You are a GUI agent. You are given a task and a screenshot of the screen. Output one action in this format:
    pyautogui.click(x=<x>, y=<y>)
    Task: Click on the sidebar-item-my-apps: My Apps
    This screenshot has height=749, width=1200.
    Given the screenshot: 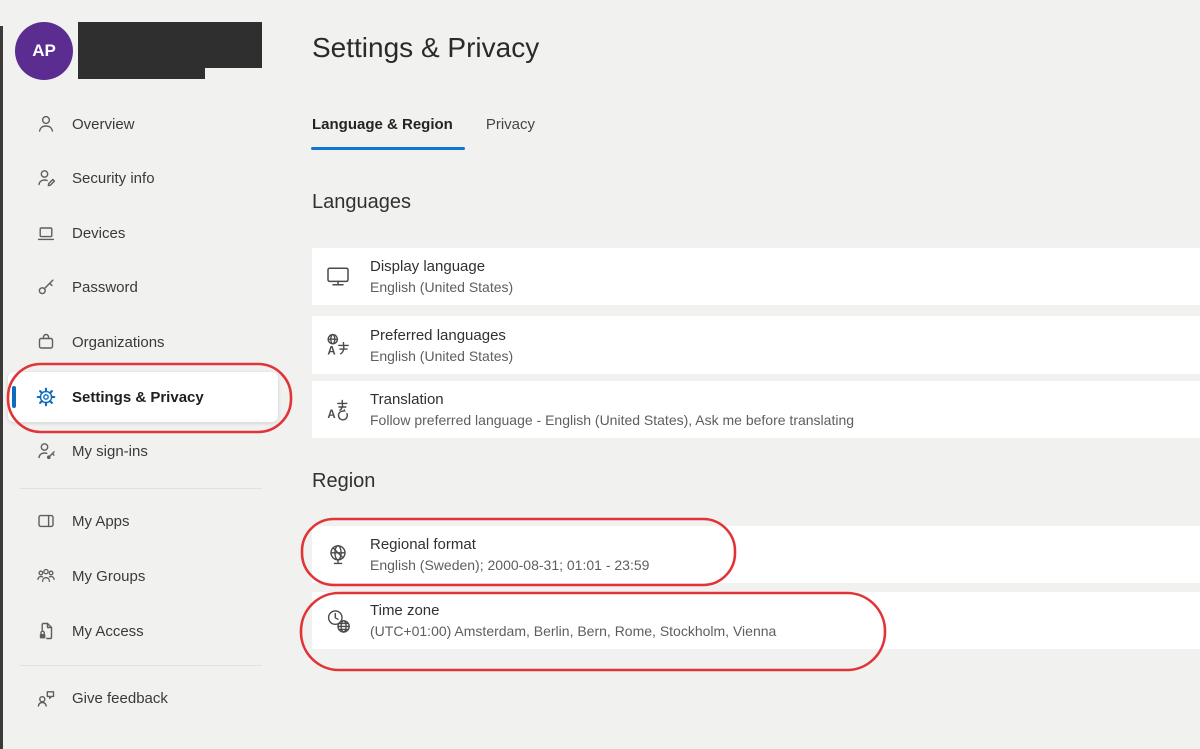 What is the action you would take?
    pyautogui.click(x=150, y=521)
    